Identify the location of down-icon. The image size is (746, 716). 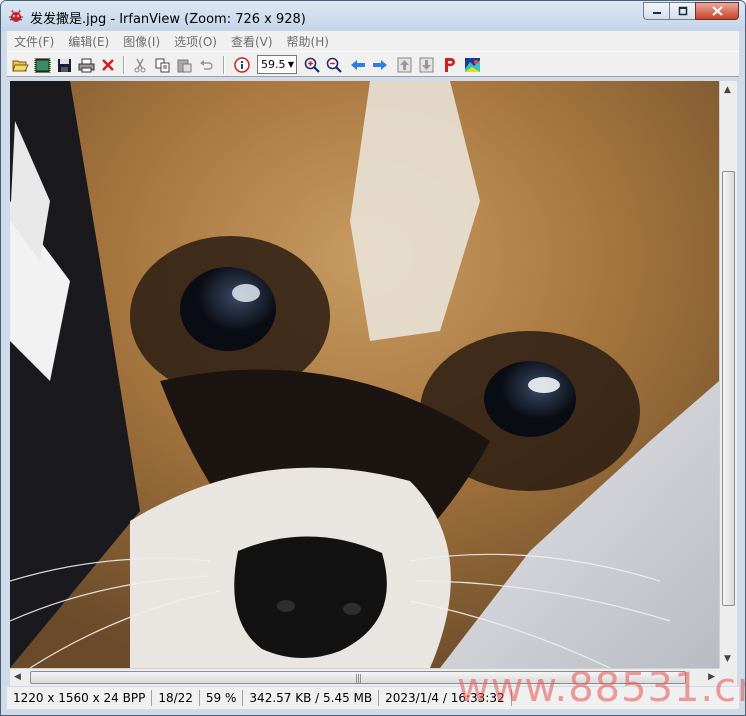
(426, 65).